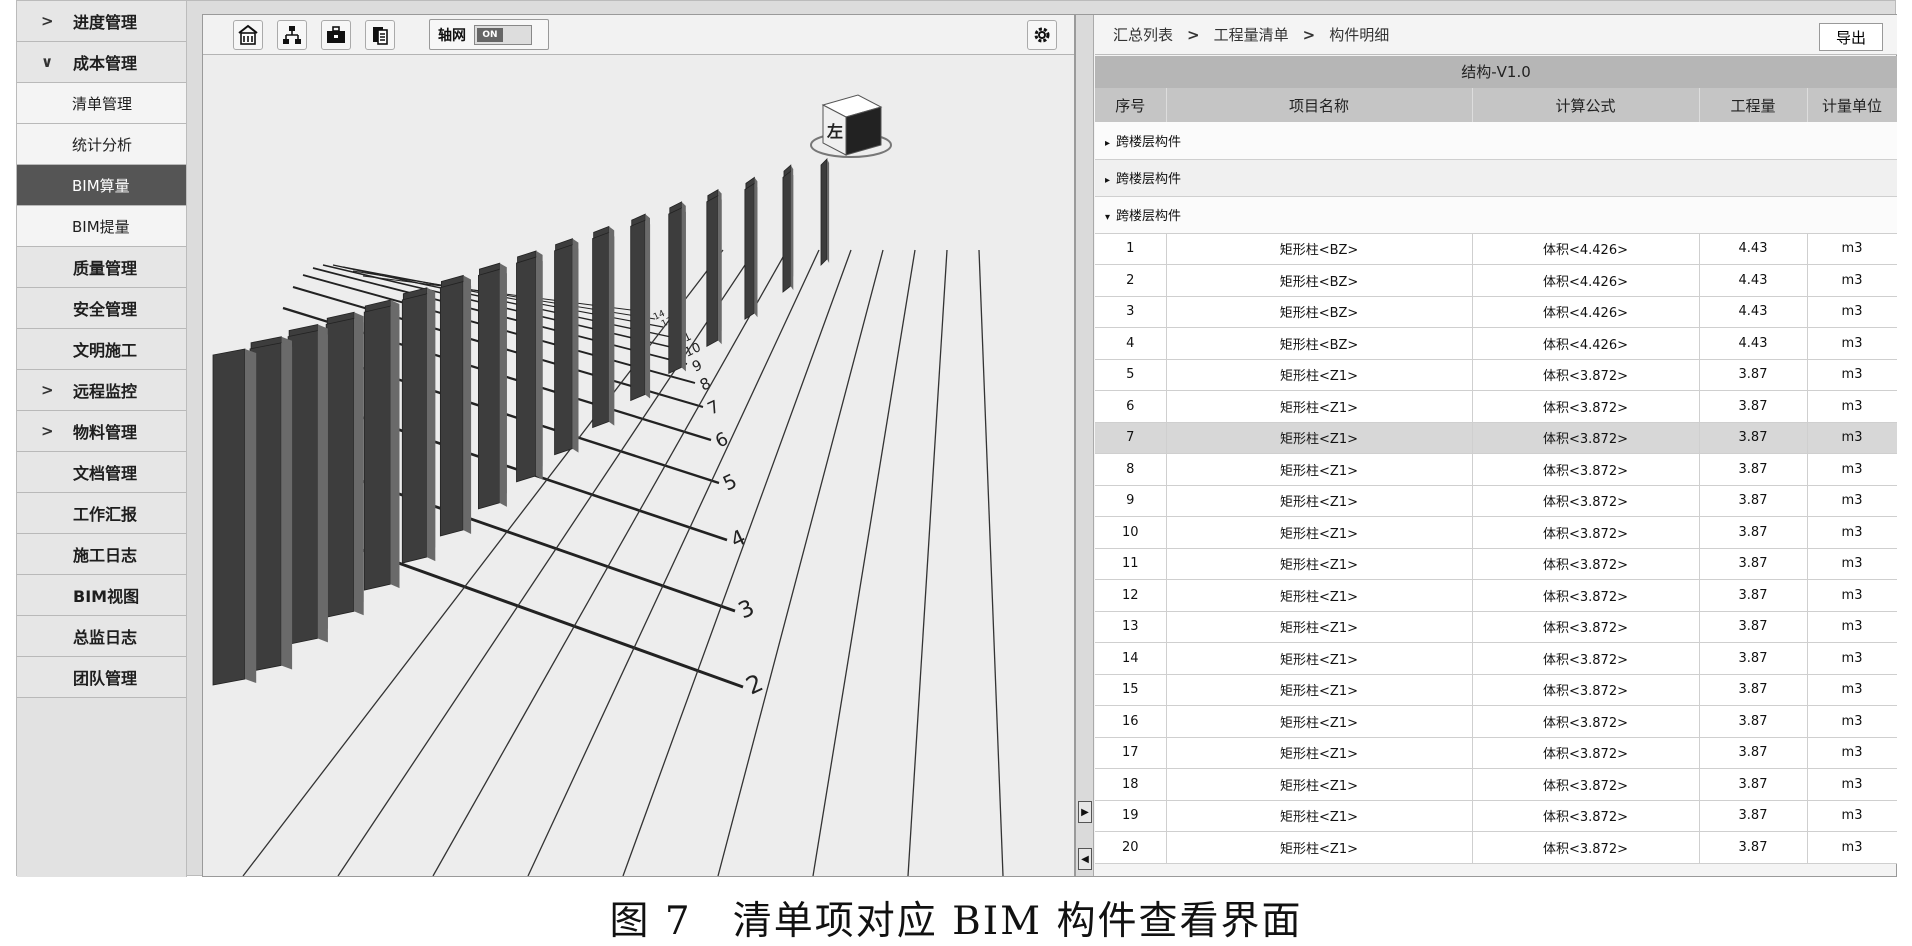  Describe the element at coordinates (1496, 280) in the screenshot. I see `table-row: 2 矩形柱<BZ> 体积<4.426> 4.43 m3` at that location.